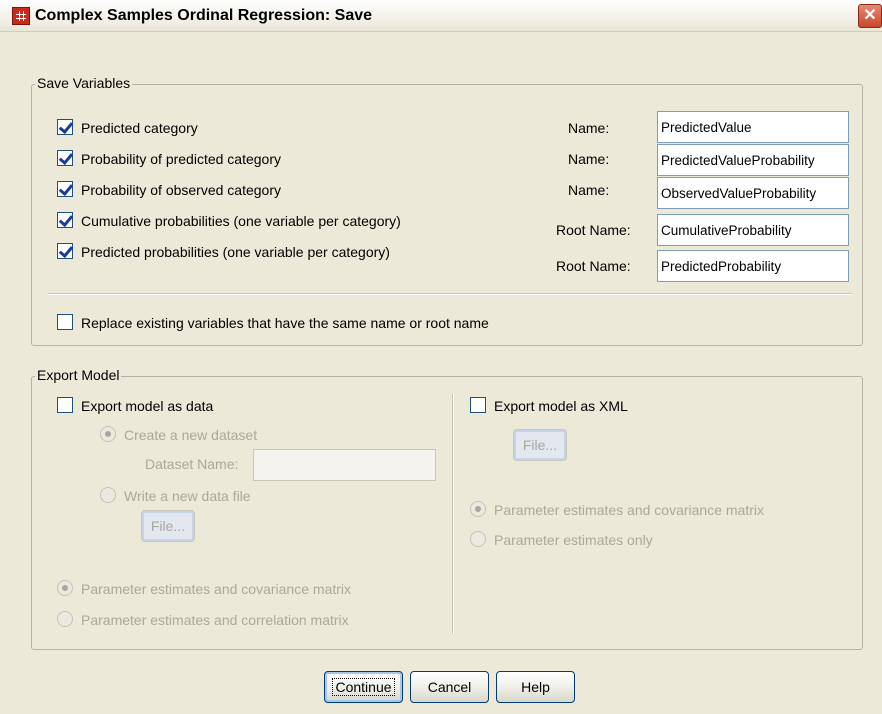  What do you see at coordinates (593, 266) in the screenshot?
I see `predicted-probabilities-rootname-label: Root Name:` at bounding box center [593, 266].